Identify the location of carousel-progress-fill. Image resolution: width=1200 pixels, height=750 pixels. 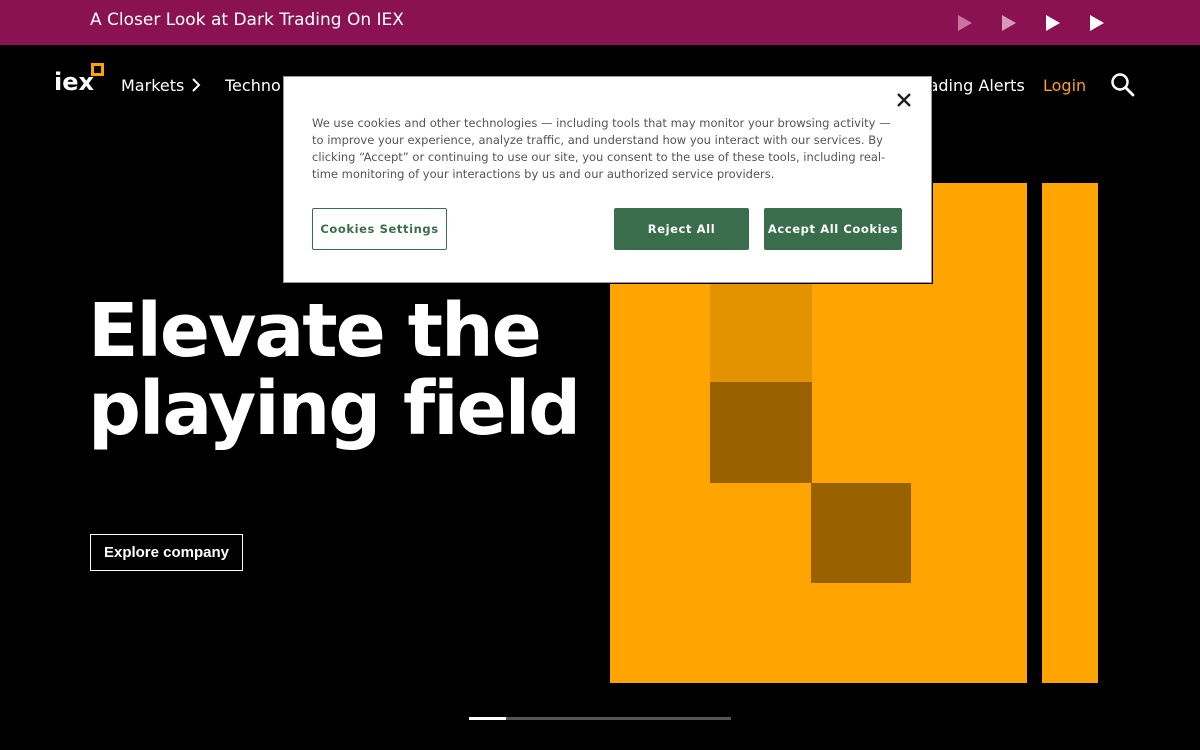
(487, 718).